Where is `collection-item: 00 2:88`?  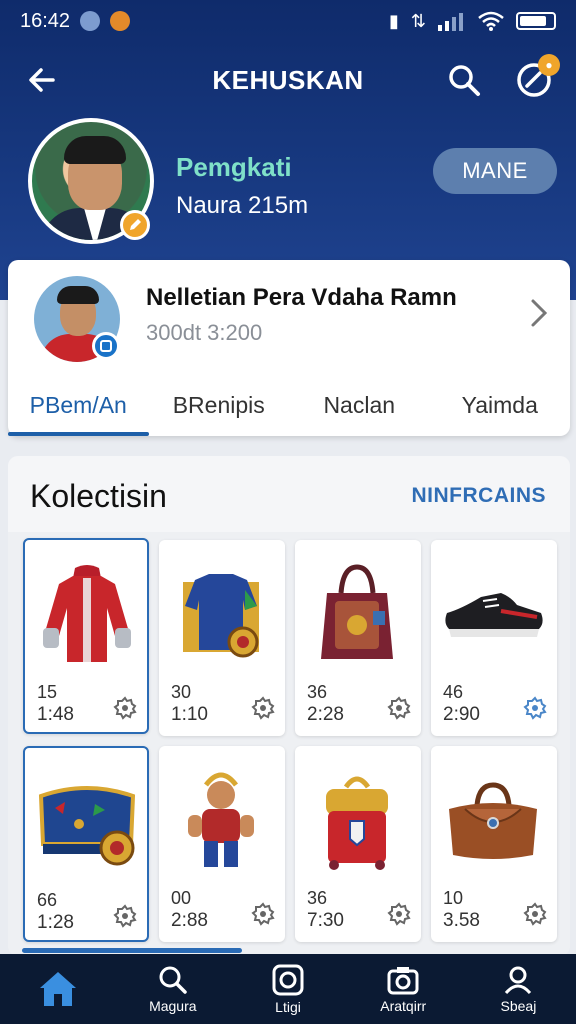 collection-item: 00 2:88 is located at coordinates (222, 844).